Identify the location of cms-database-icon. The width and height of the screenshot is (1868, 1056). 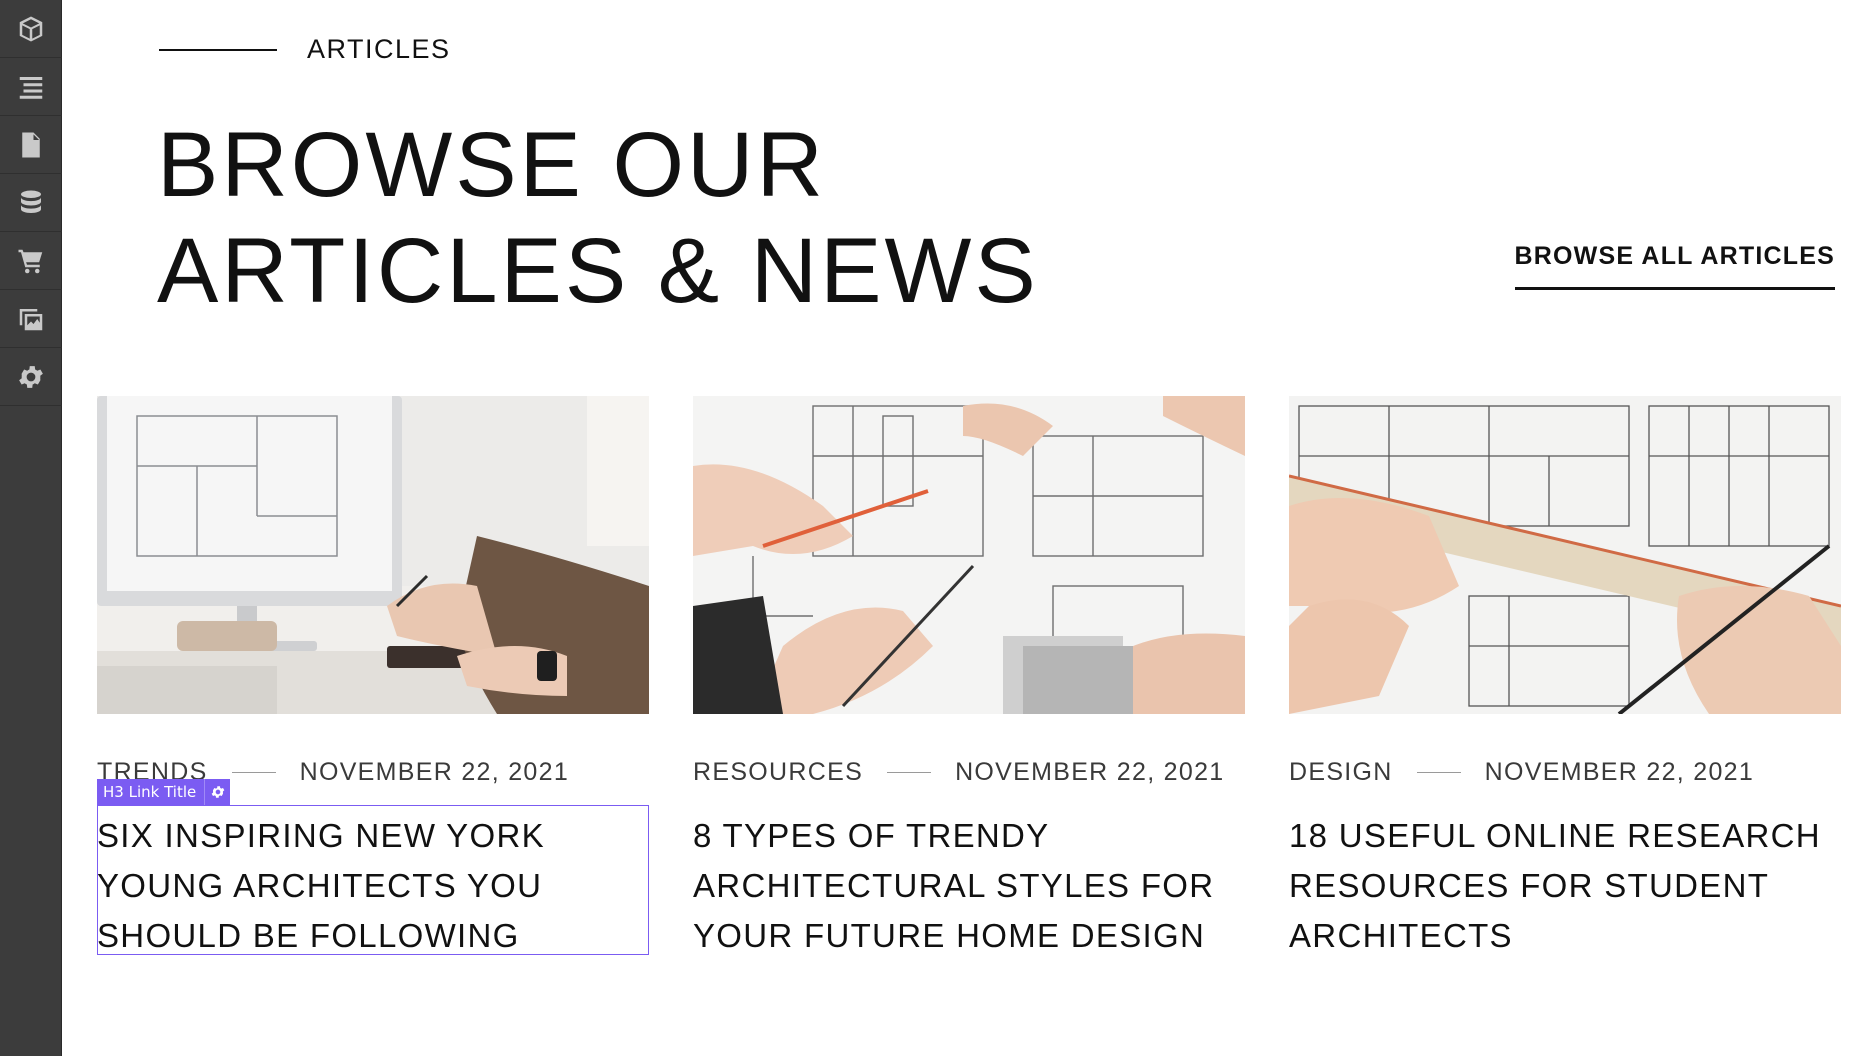
(31, 201).